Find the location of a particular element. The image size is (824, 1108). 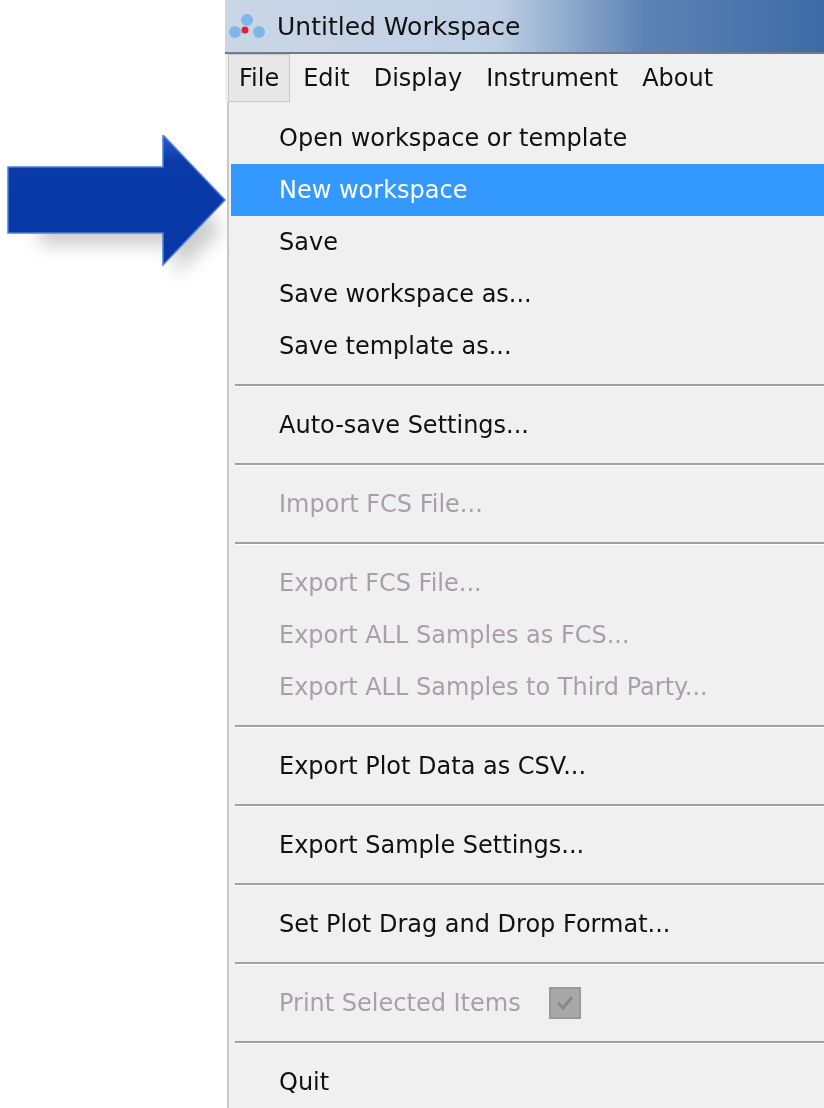

menu-item: Open workspace or template is located at coordinates (527, 138).